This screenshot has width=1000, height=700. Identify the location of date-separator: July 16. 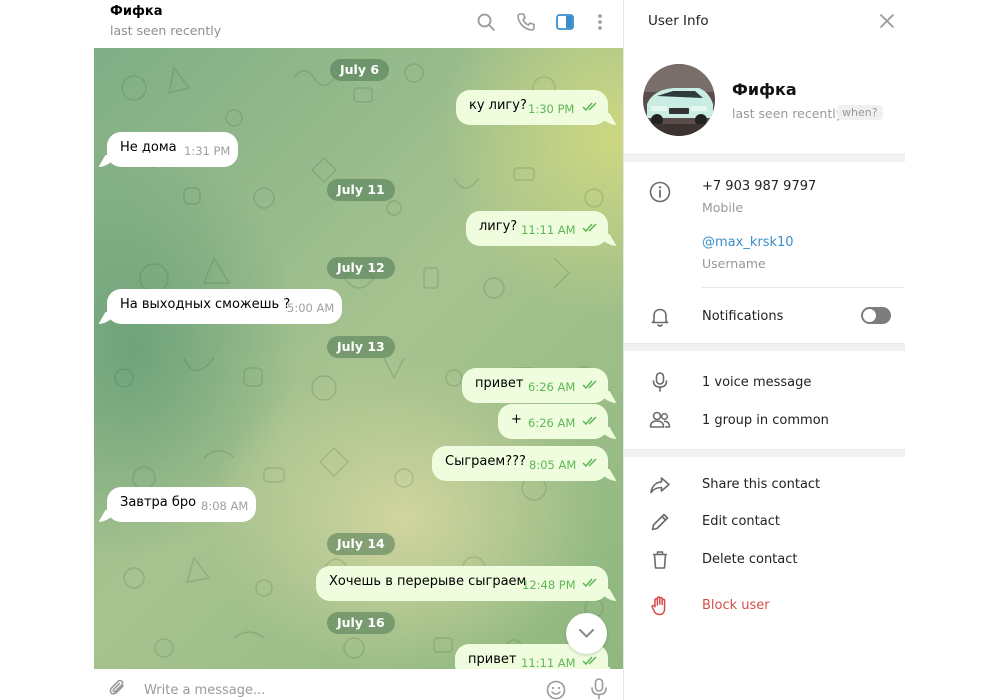
(361, 623).